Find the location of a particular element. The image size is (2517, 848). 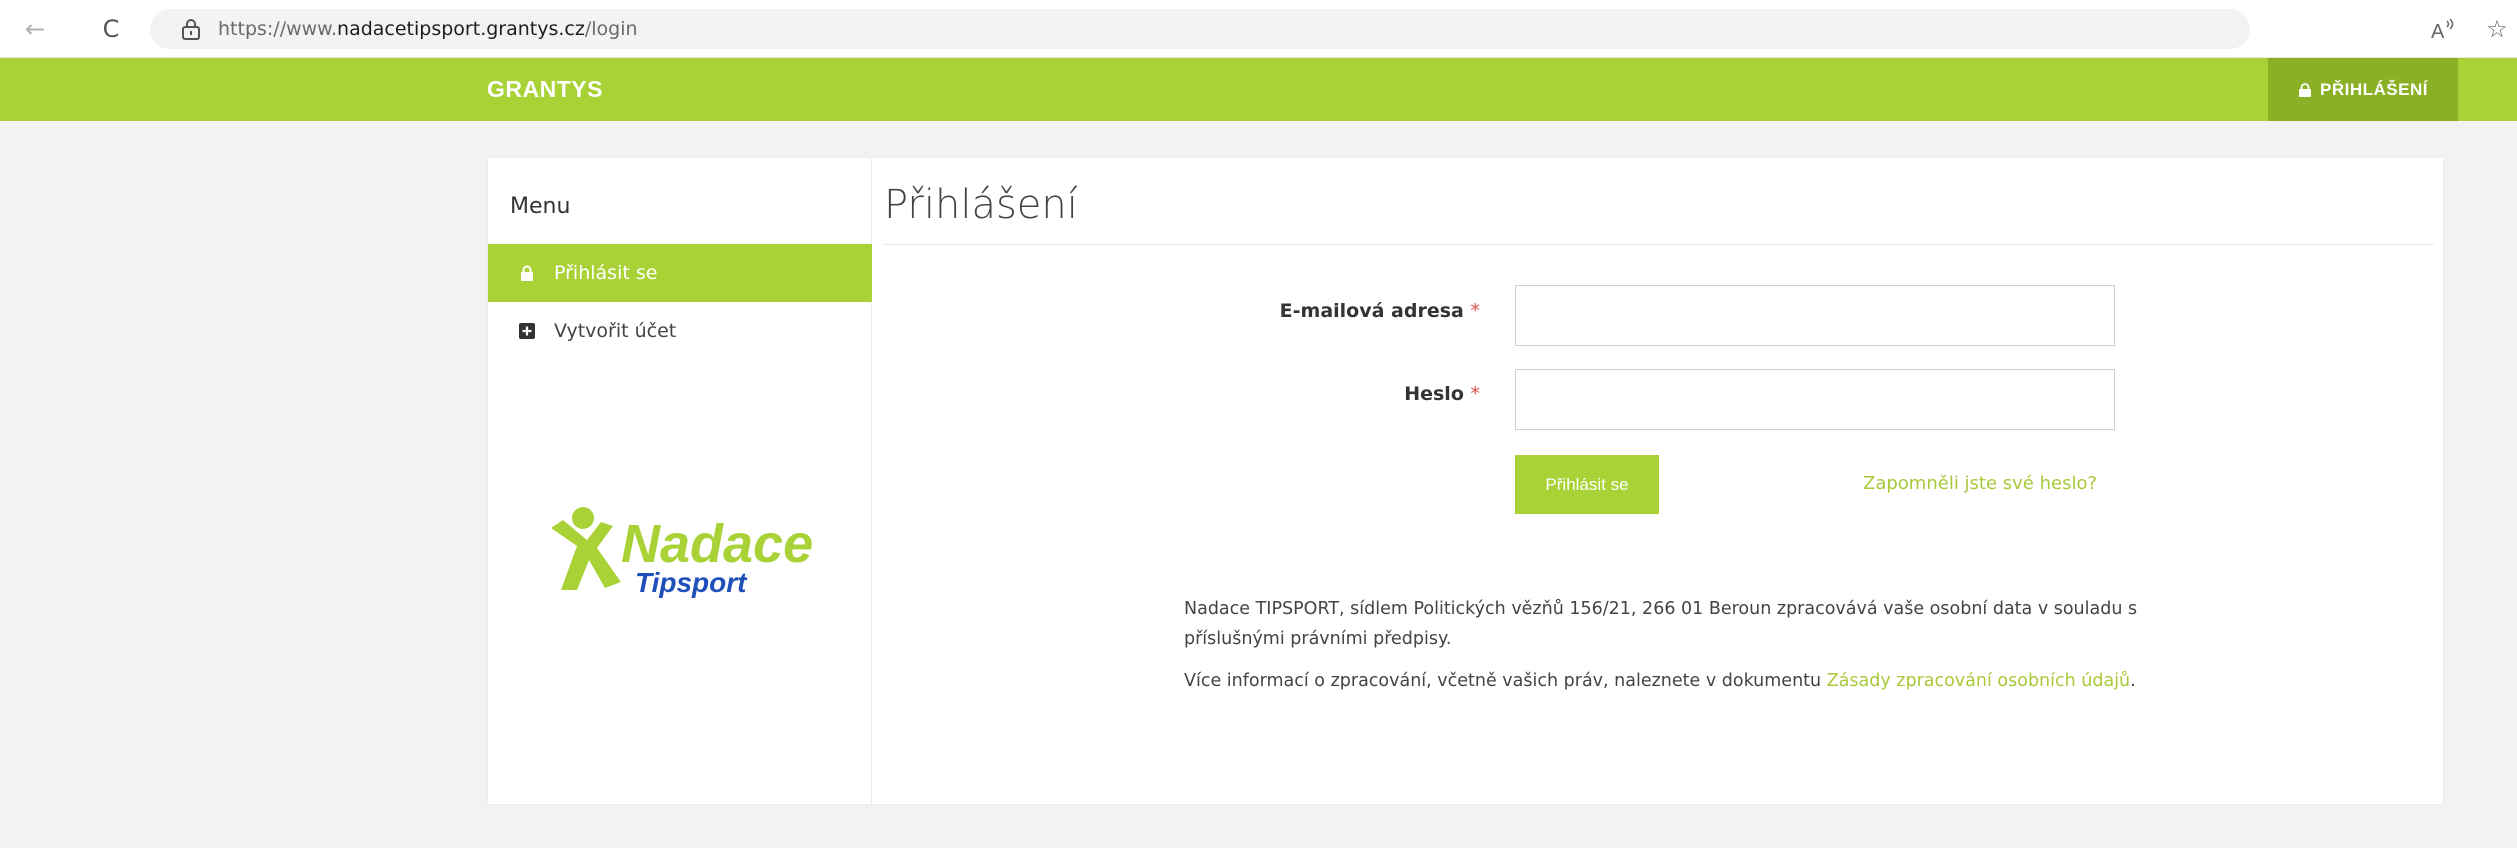

password-label: Heslo * is located at coordinates (1371, 394).